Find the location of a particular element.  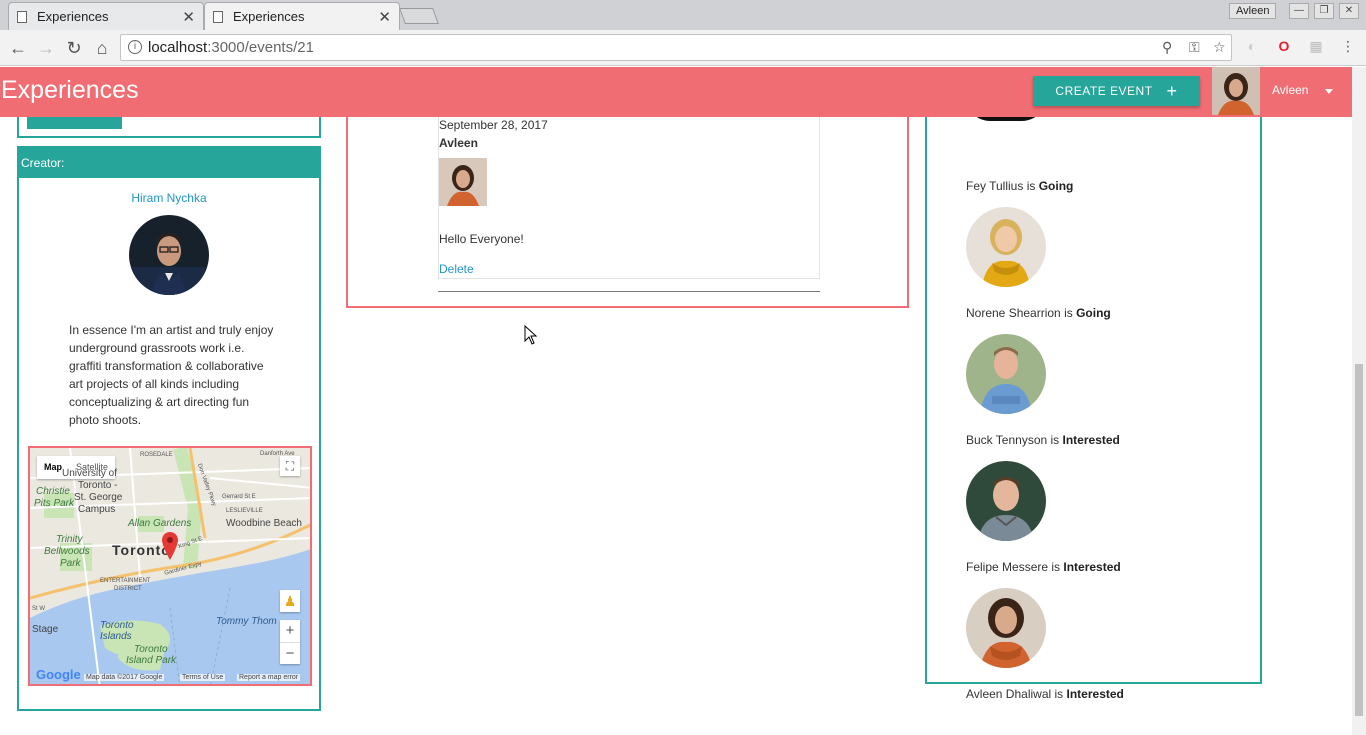

post-author: Avleen is located at coordinates (458, 143).